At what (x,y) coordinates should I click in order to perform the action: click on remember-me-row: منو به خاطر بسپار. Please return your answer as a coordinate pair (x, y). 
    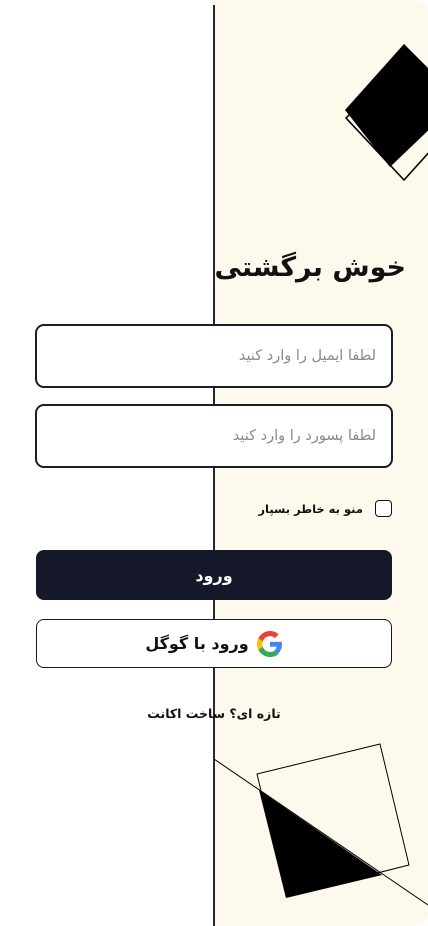
    Looking at the image, I should click on (325, 508).